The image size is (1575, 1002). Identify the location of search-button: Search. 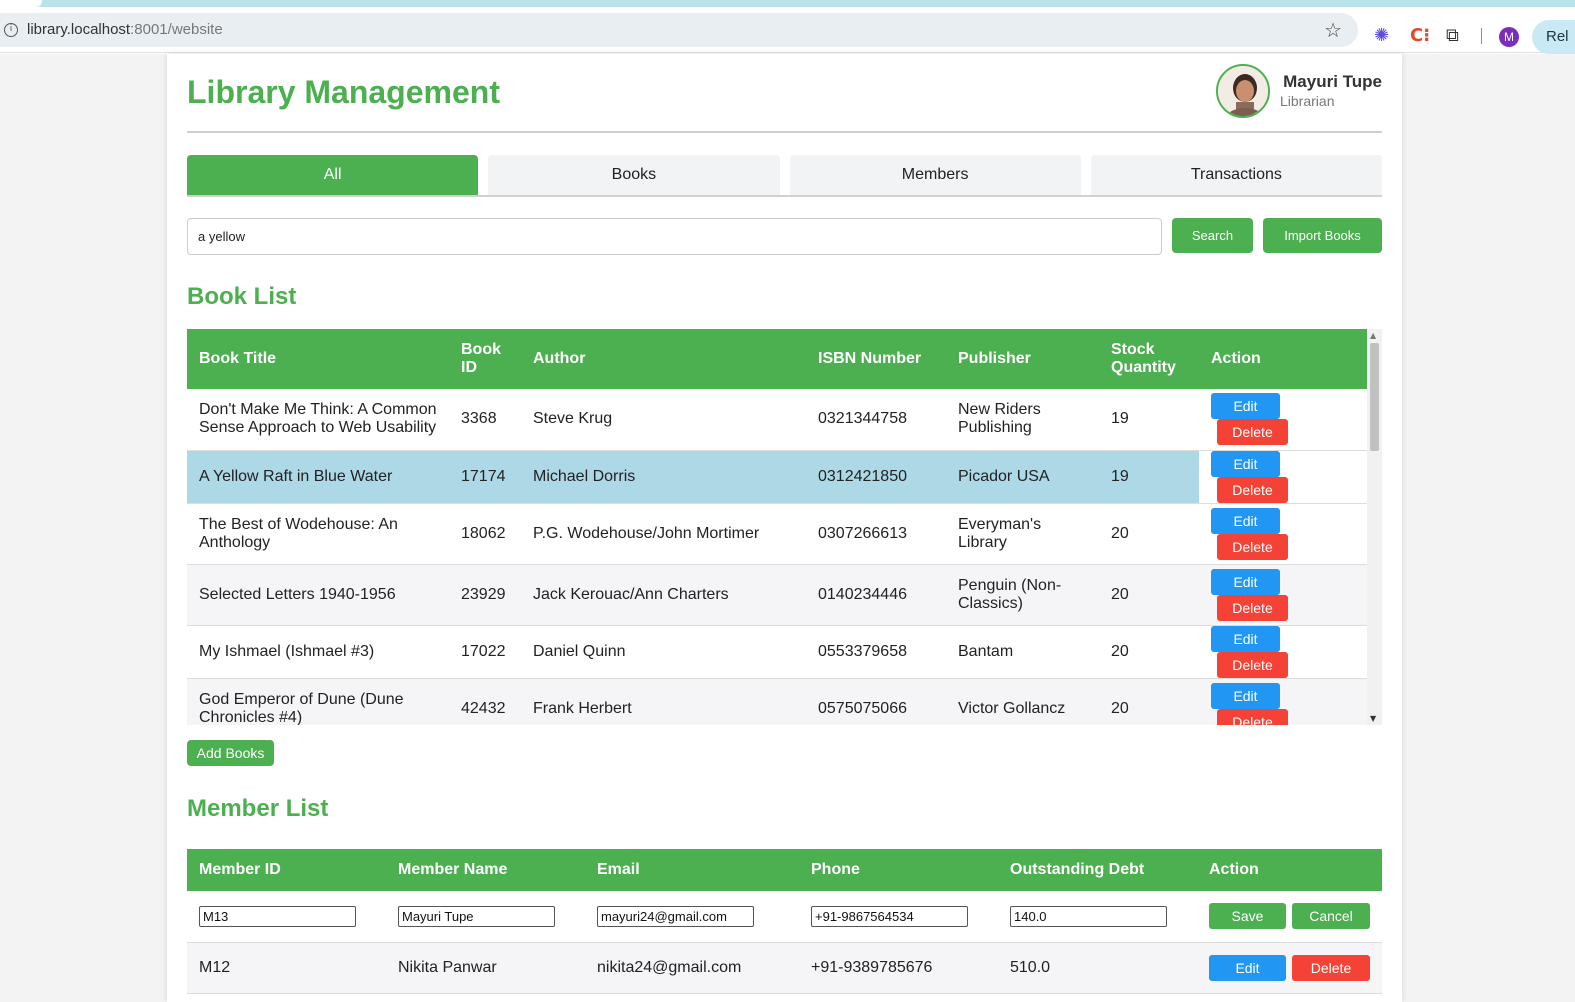
(1212, 235).